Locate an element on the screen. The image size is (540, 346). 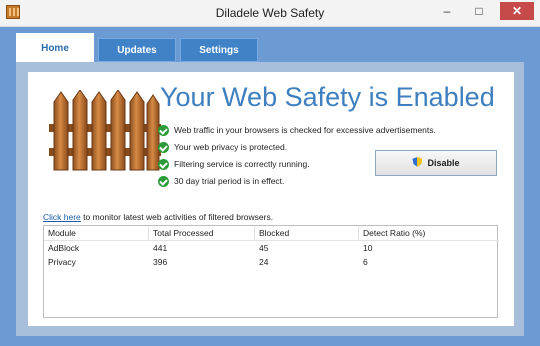
row-total-processed: 441 is located at coordinates (160, 248).